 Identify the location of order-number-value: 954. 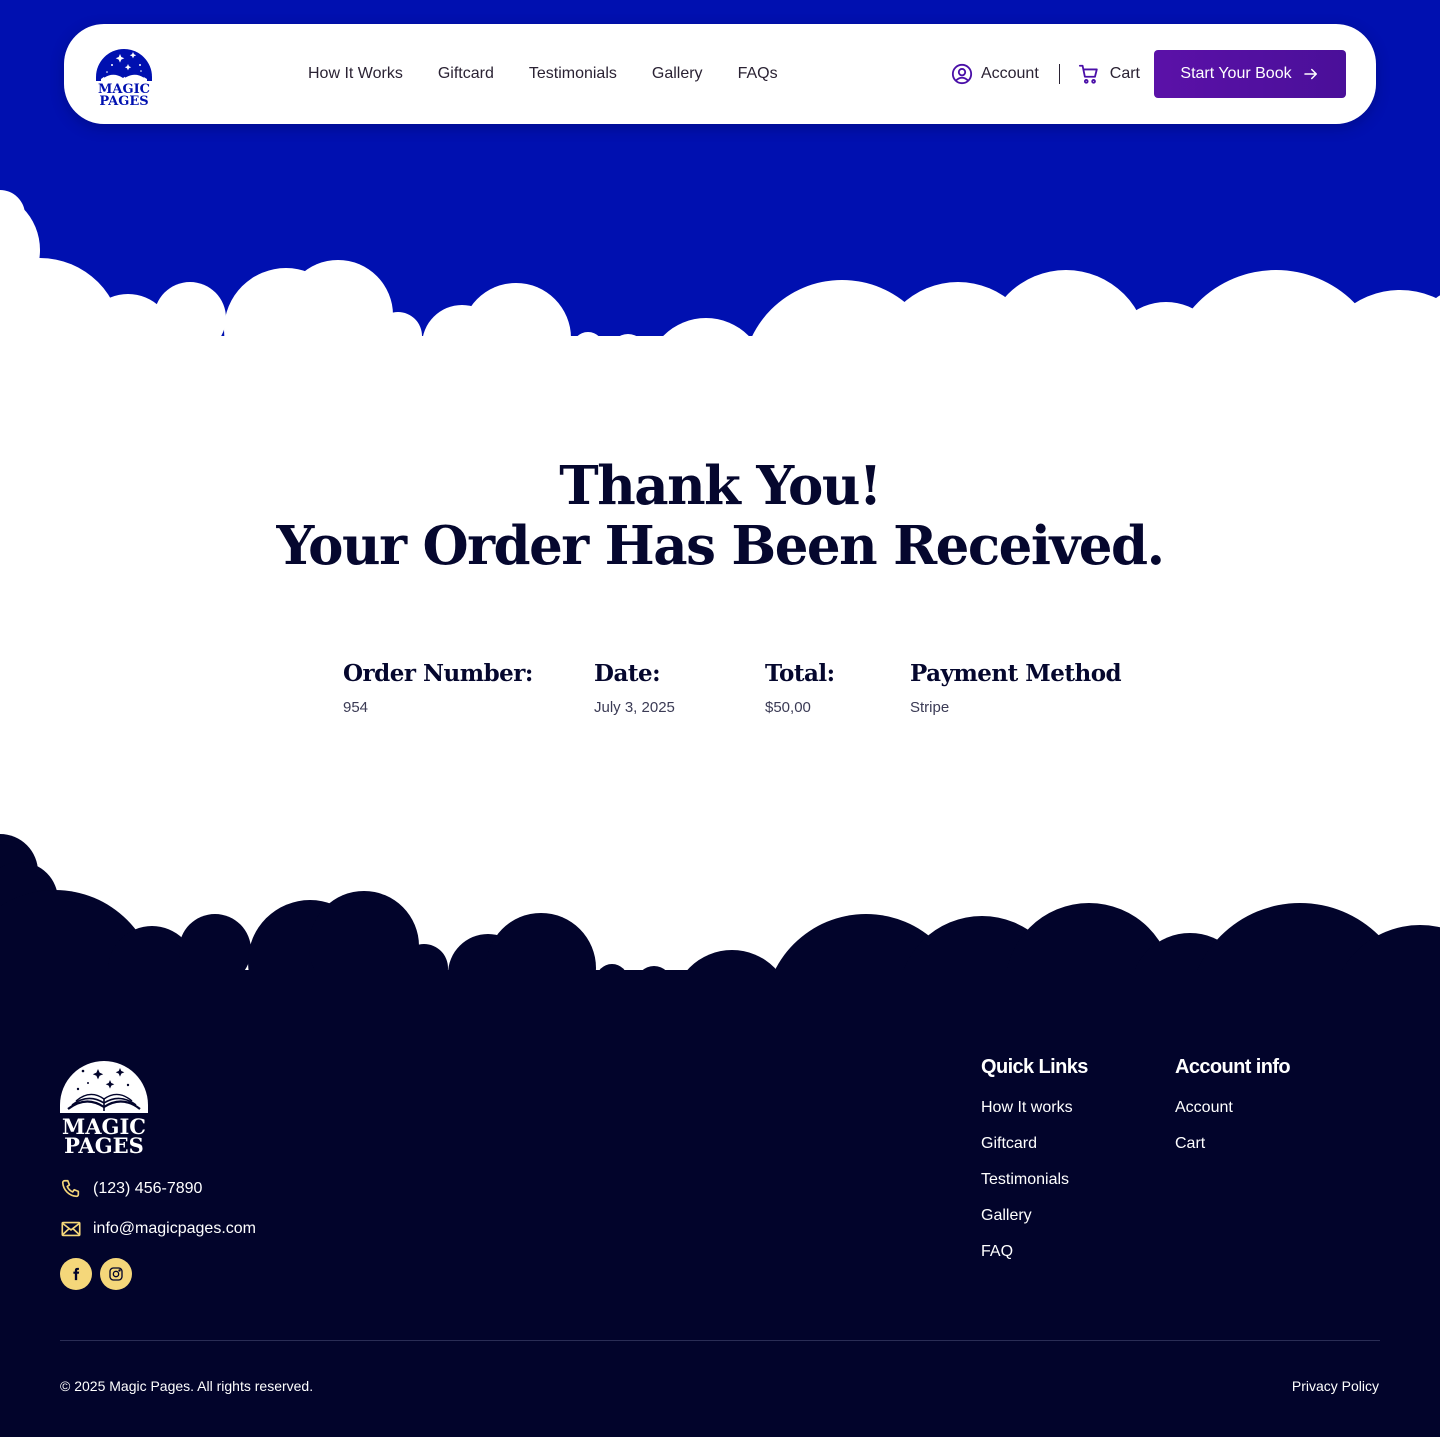
(356, 707).